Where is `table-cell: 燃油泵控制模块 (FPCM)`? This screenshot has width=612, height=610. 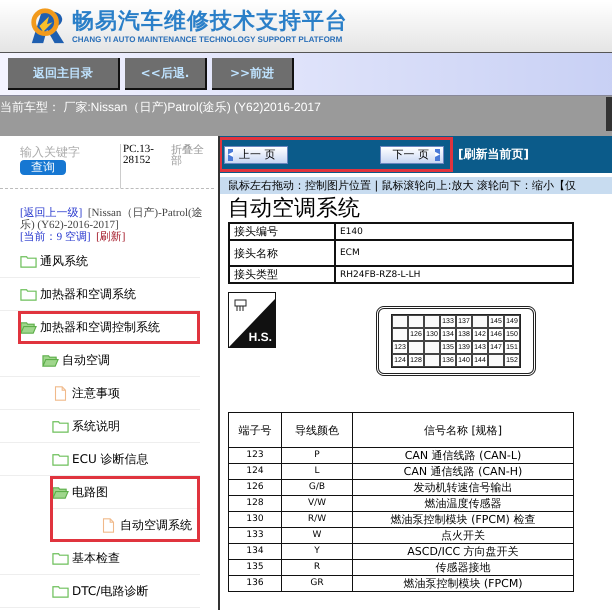 table-cell: 燃油泵控制模块 (FPCM) is located at coordinates (463, 584).